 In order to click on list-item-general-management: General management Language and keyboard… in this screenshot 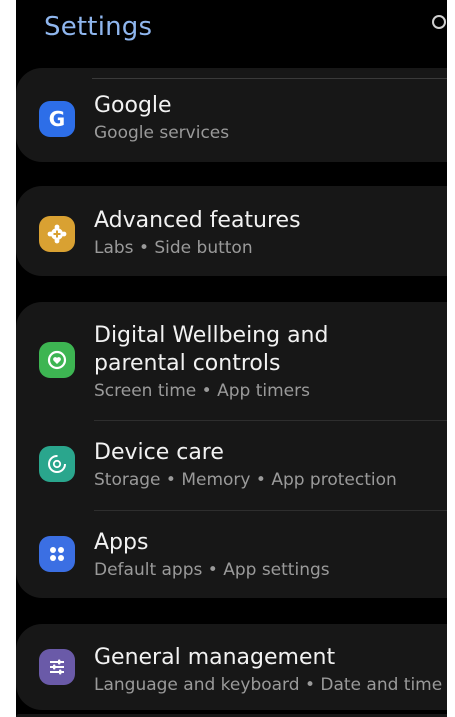, I will do `click(231, 667)`.